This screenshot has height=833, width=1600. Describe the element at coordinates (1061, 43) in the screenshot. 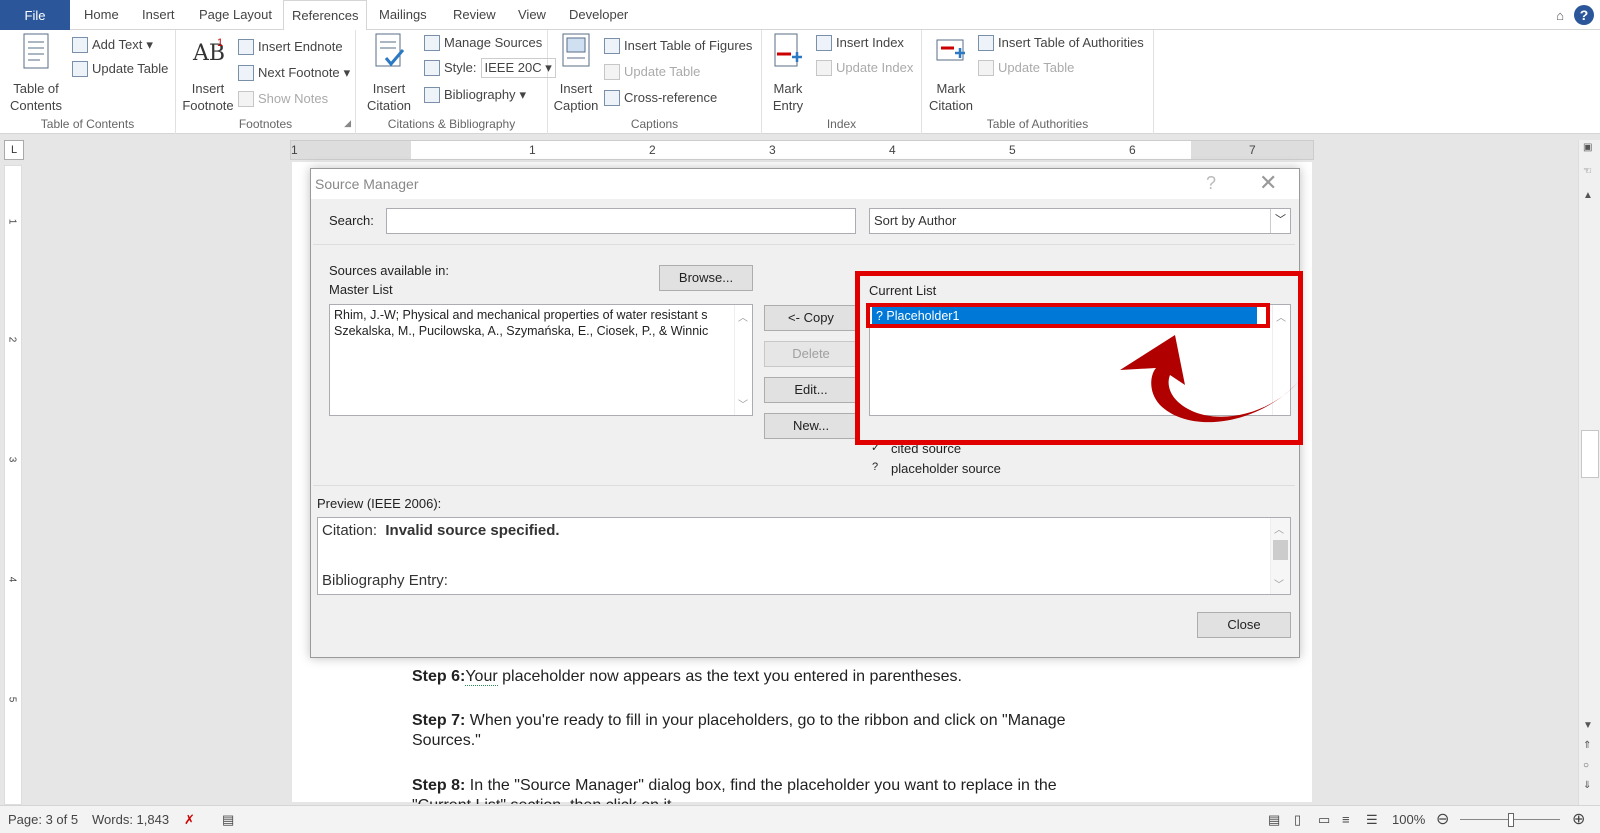

I see `insert-table-of-authorities-button: Insert Table of Authorities` at that location.